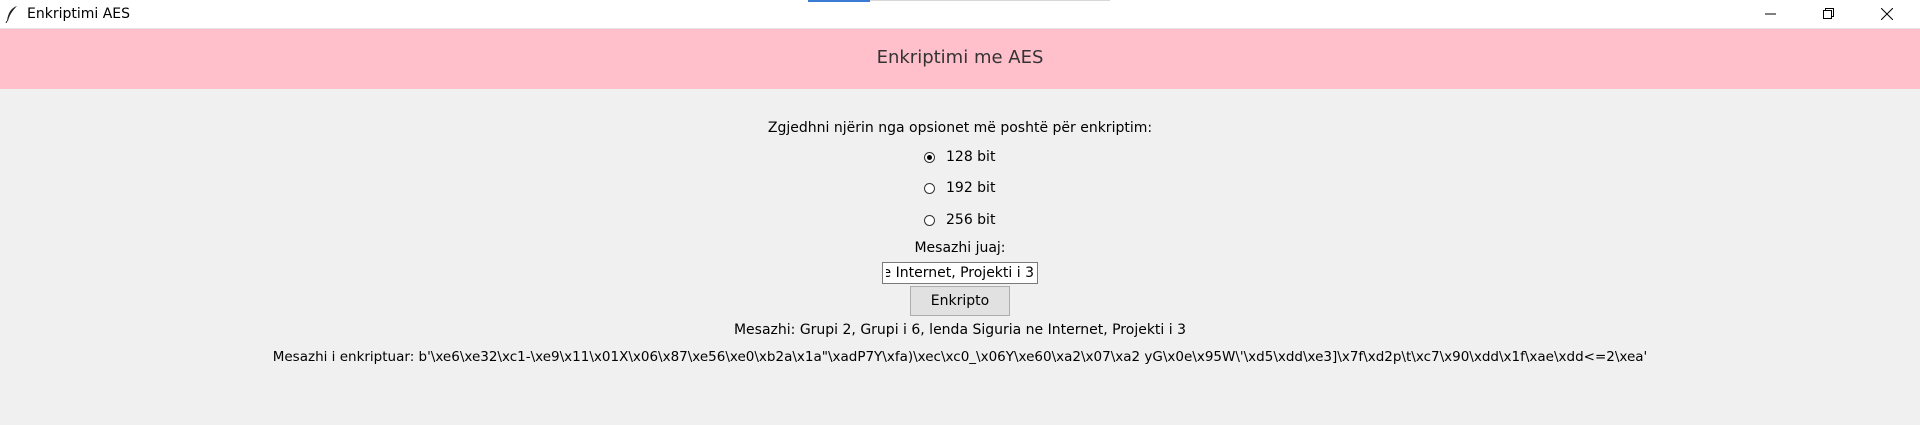 This screenshot has width=1920, height=425. I want to click on encrypt-button: Enkripto, so click(960, 301).